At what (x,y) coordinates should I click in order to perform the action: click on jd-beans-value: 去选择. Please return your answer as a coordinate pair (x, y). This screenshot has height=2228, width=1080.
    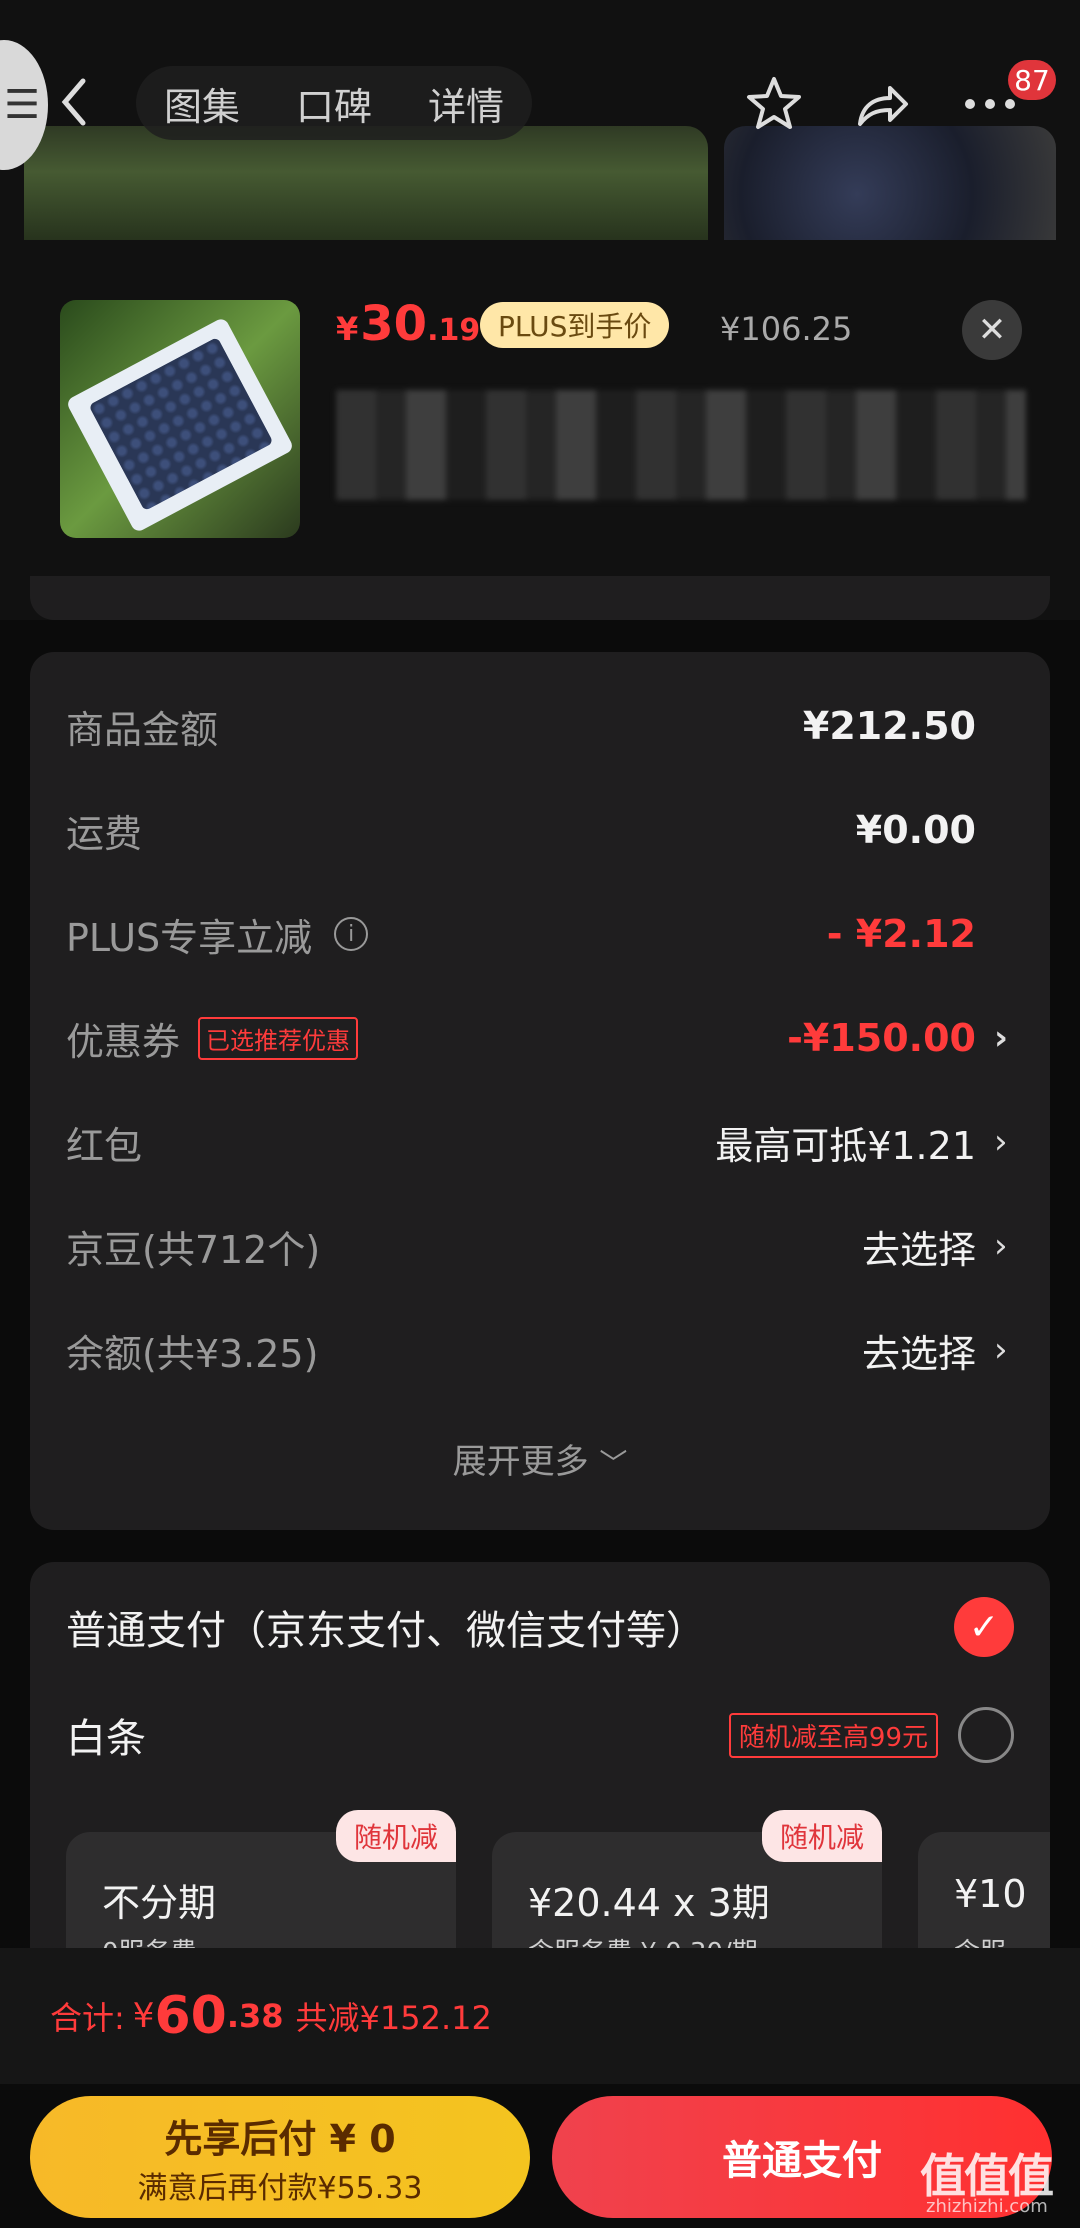
    Looking at the image, I should click on (918, 1249).